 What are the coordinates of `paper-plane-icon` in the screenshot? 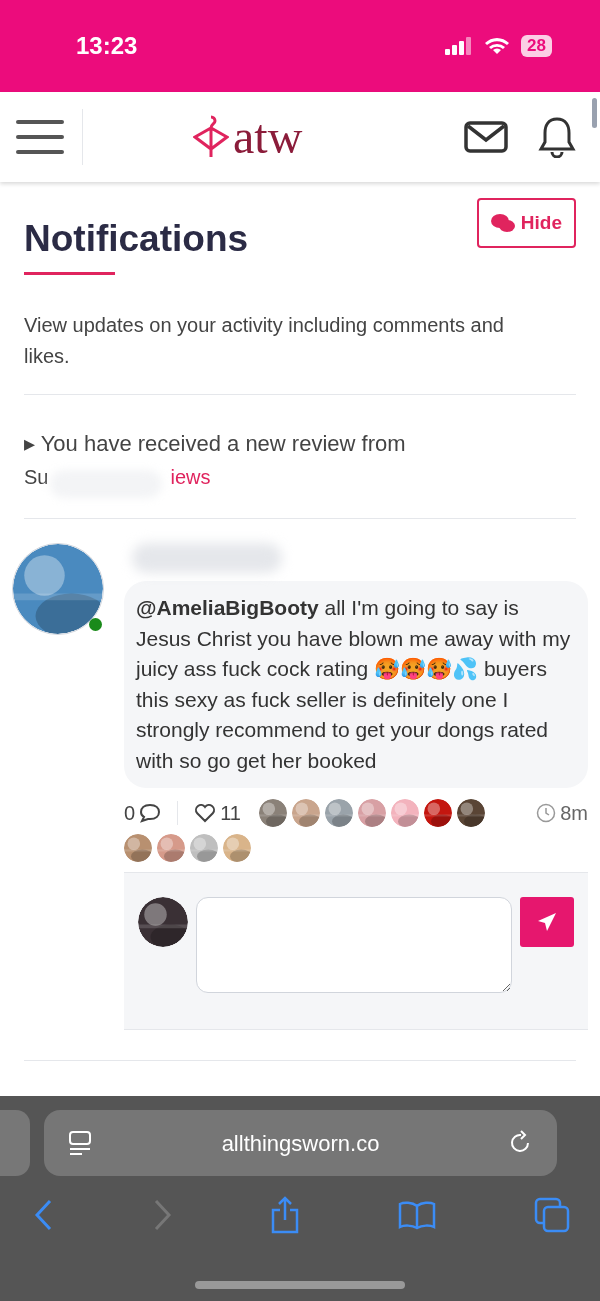 It's located at (547, 922).